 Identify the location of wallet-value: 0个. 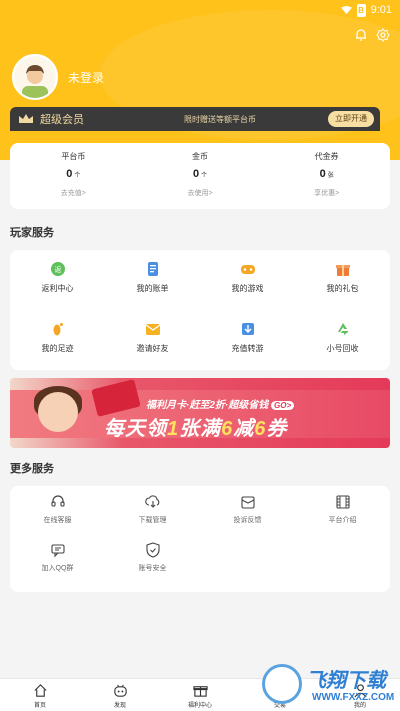
(73, 174).